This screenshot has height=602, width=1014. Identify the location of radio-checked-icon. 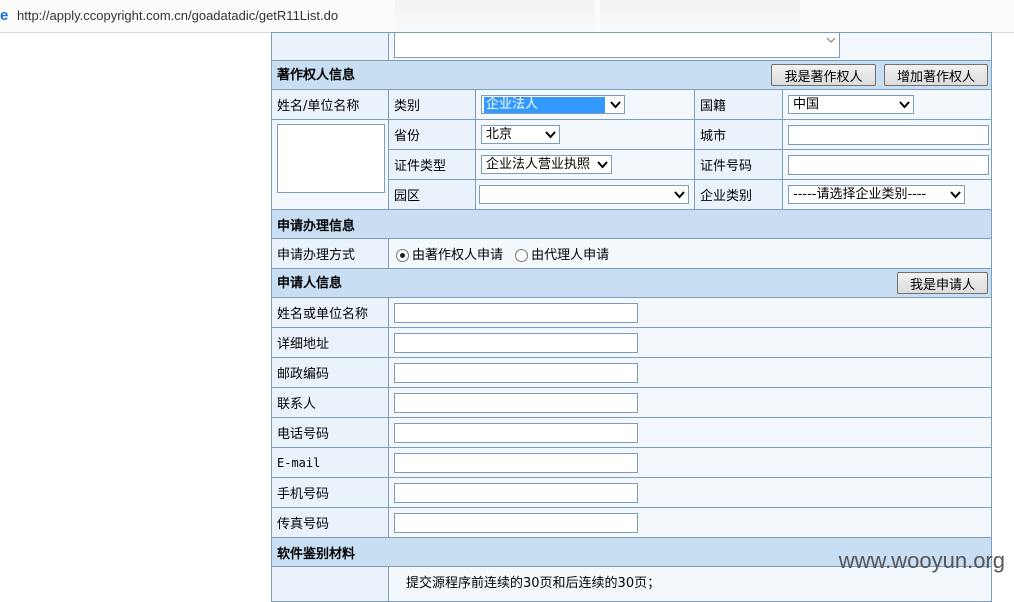
(402, 255).